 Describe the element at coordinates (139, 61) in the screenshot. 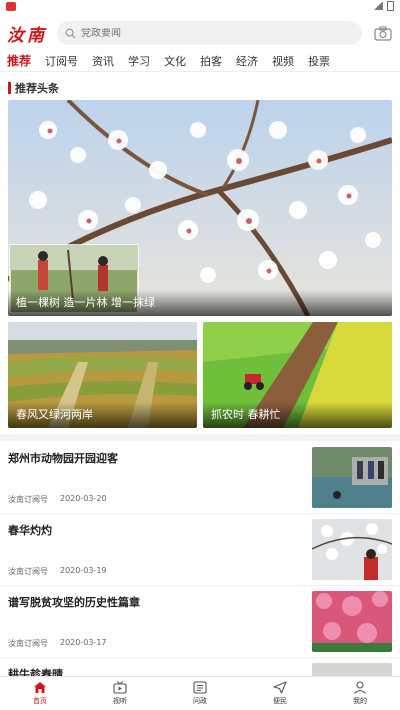

I see `tab-study: 学习` at that location.